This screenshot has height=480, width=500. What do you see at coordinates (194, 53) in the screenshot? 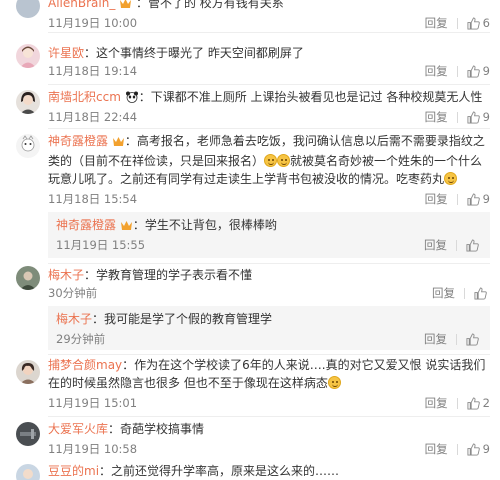
I see `comment-text: ：这个事情终于曝光了 昨天空间都刷屏了` at bounding box center [194, 53].